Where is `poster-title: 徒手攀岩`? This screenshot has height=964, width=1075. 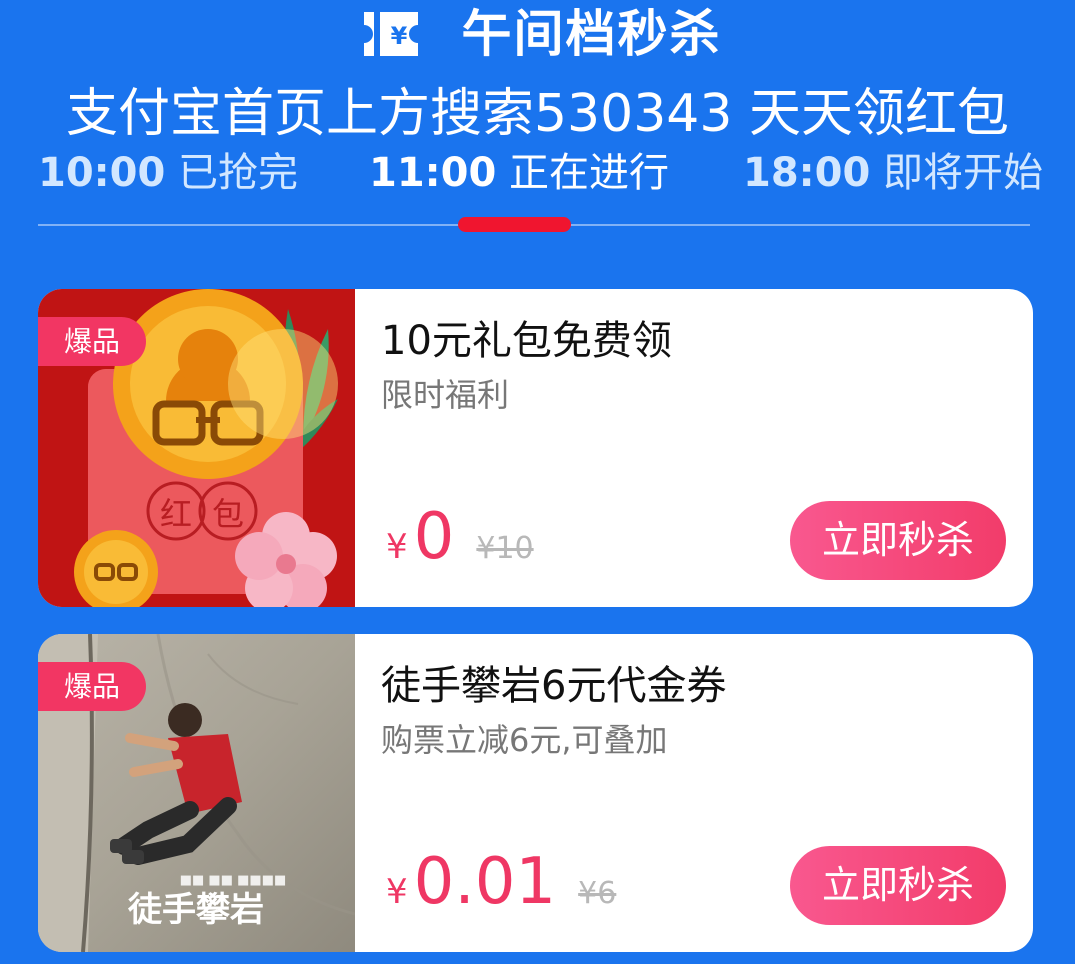
poster-title: 徒手攀岩 is located at coordinates (195, 910).